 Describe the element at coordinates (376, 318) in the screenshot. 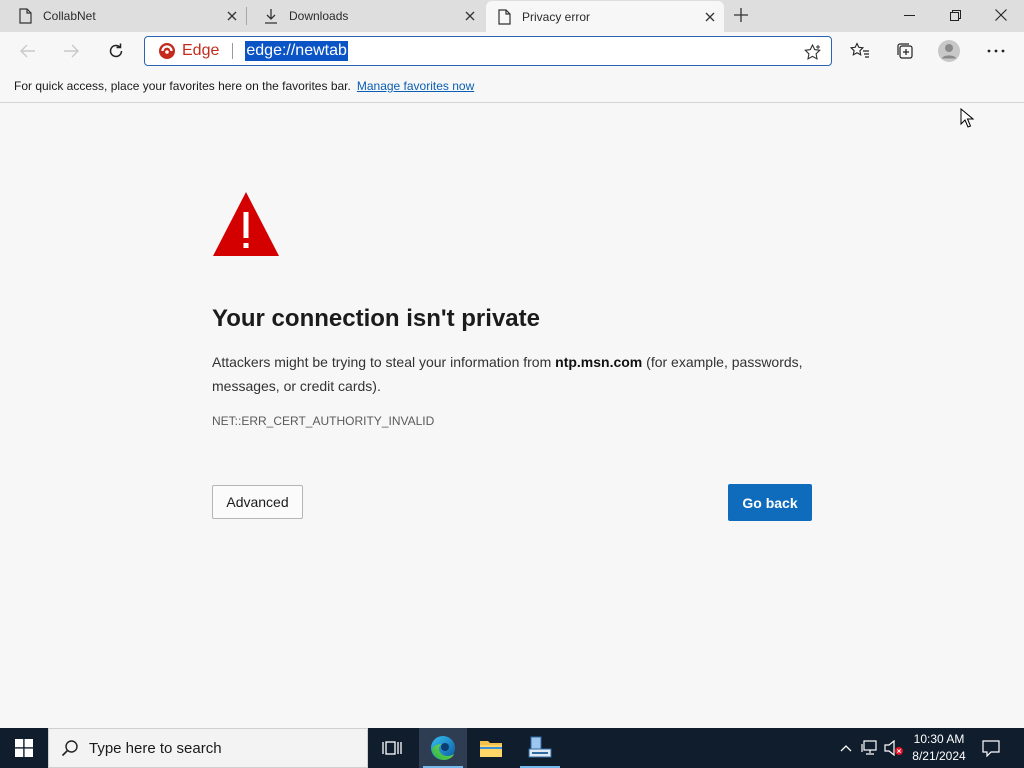

I see `error-title: Your connection isn't private` at that location.